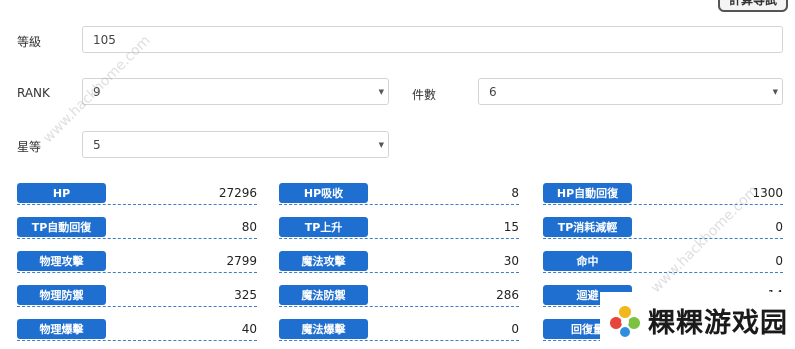  Describe the element at coordinates (241, 261) in the screenshot. I see `stat-value: 2799` at that location.